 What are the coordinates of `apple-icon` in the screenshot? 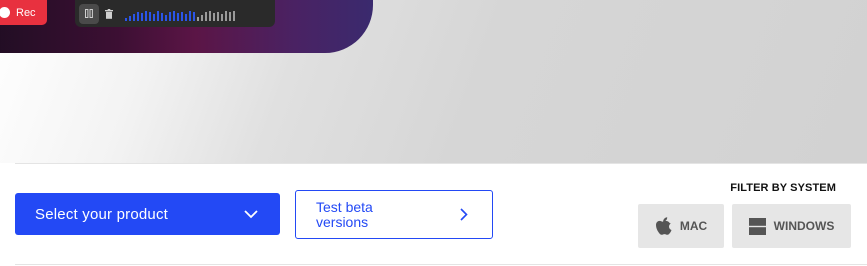 It's located at (663, 225).